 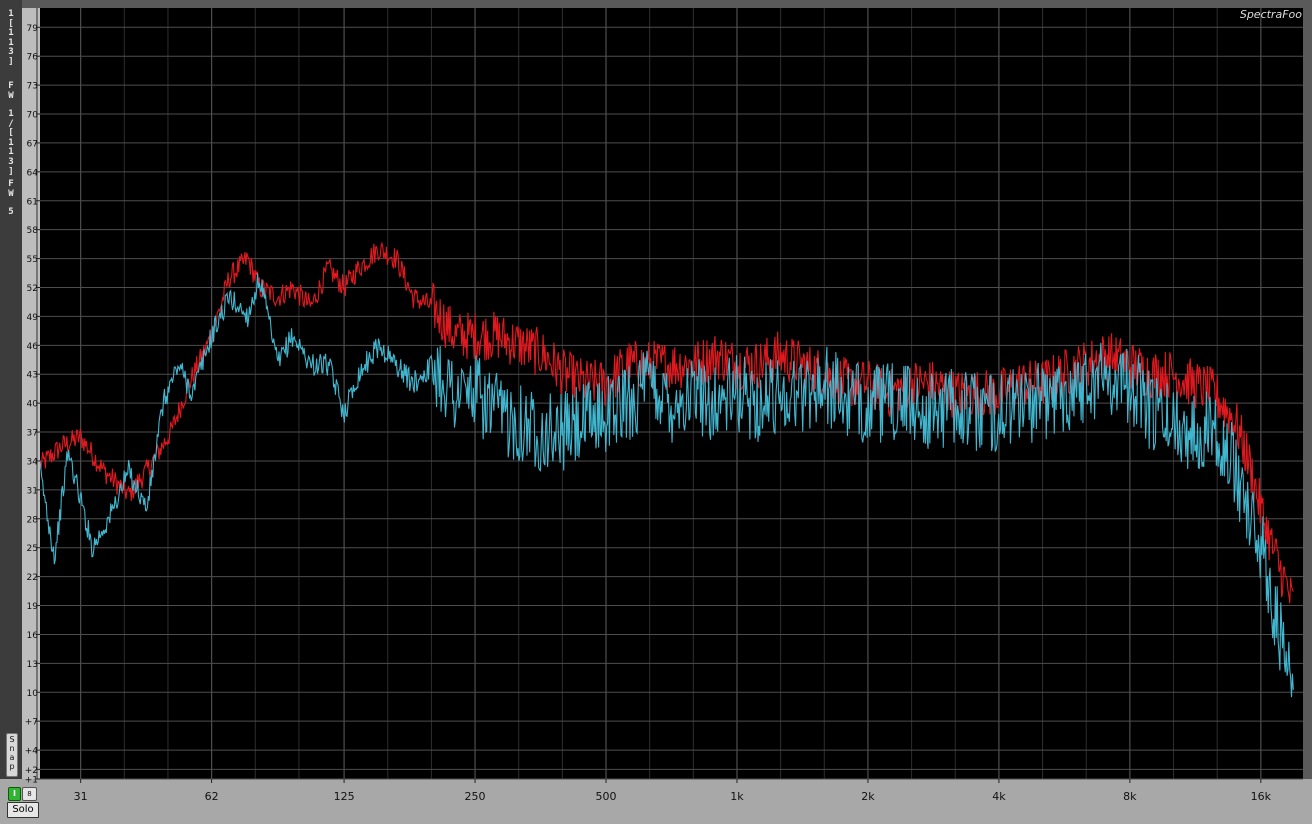 What do you see at coordinates (32, 376) in the screenshot?
I see `y-tick-label: 43` at bounding box center [32, 376].